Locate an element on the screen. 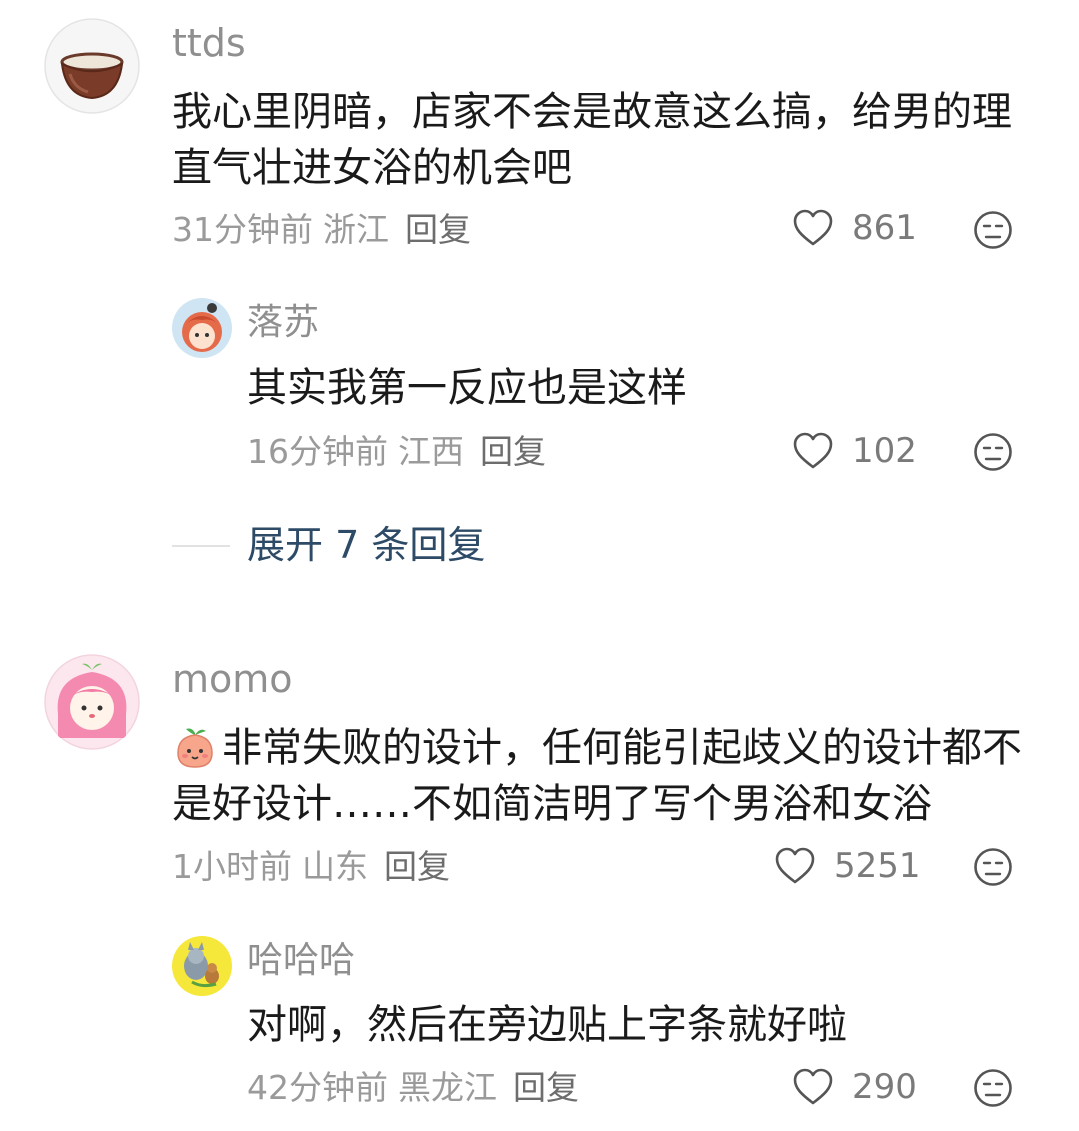 The image size is (1079, 1131). comment-text: 非常失败的设计，任何能引起歧义的设计都不是好设计……不如简洁明了写个男浴和女浴 is located at coordinates (597, 776).